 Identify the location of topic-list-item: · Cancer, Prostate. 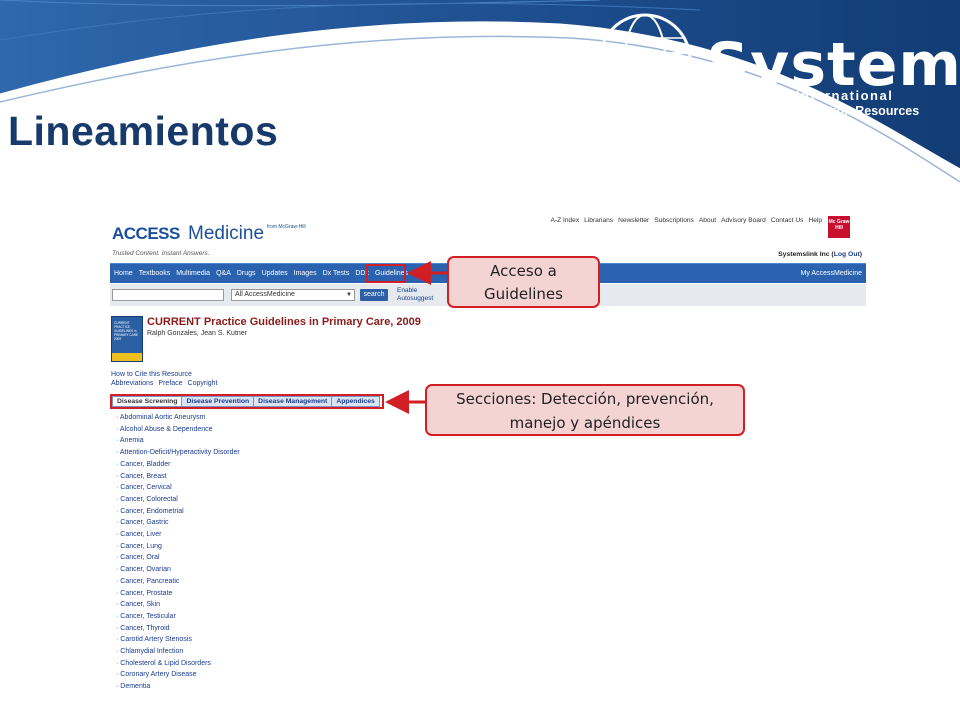
(178, 594).